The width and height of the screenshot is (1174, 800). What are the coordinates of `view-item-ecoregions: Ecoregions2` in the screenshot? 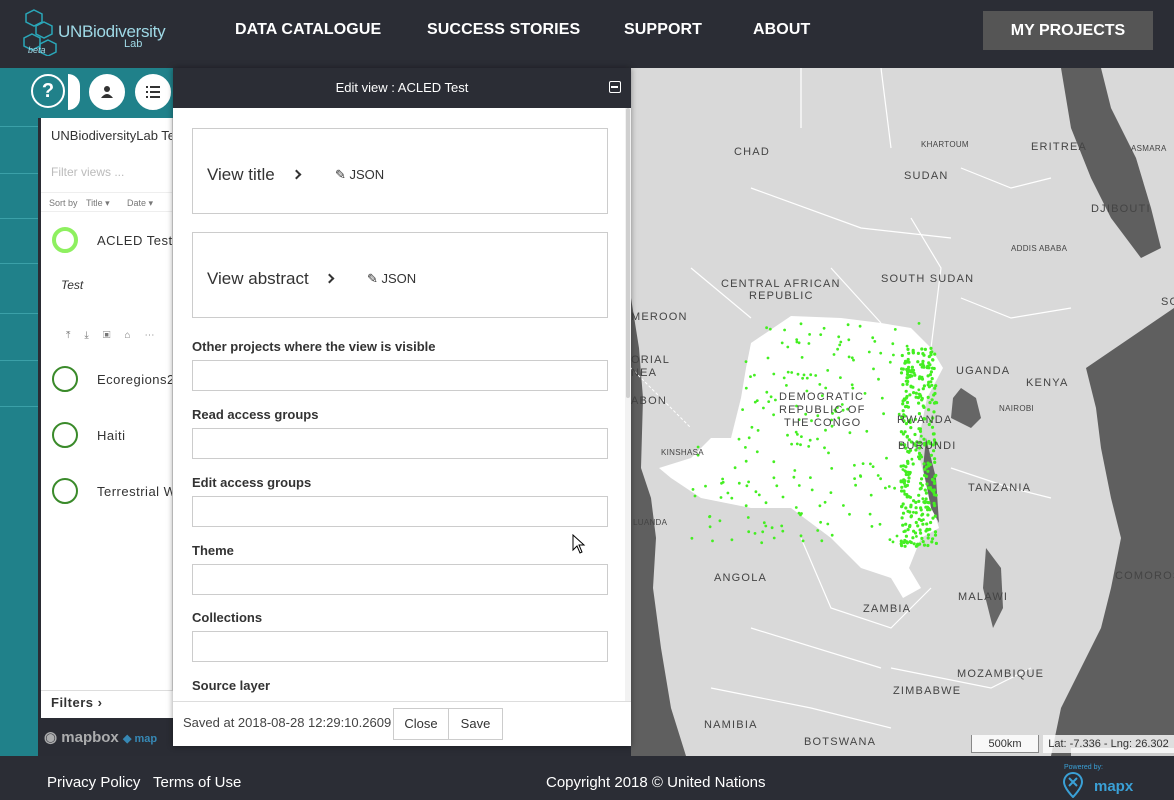 It's located at (107, 383).